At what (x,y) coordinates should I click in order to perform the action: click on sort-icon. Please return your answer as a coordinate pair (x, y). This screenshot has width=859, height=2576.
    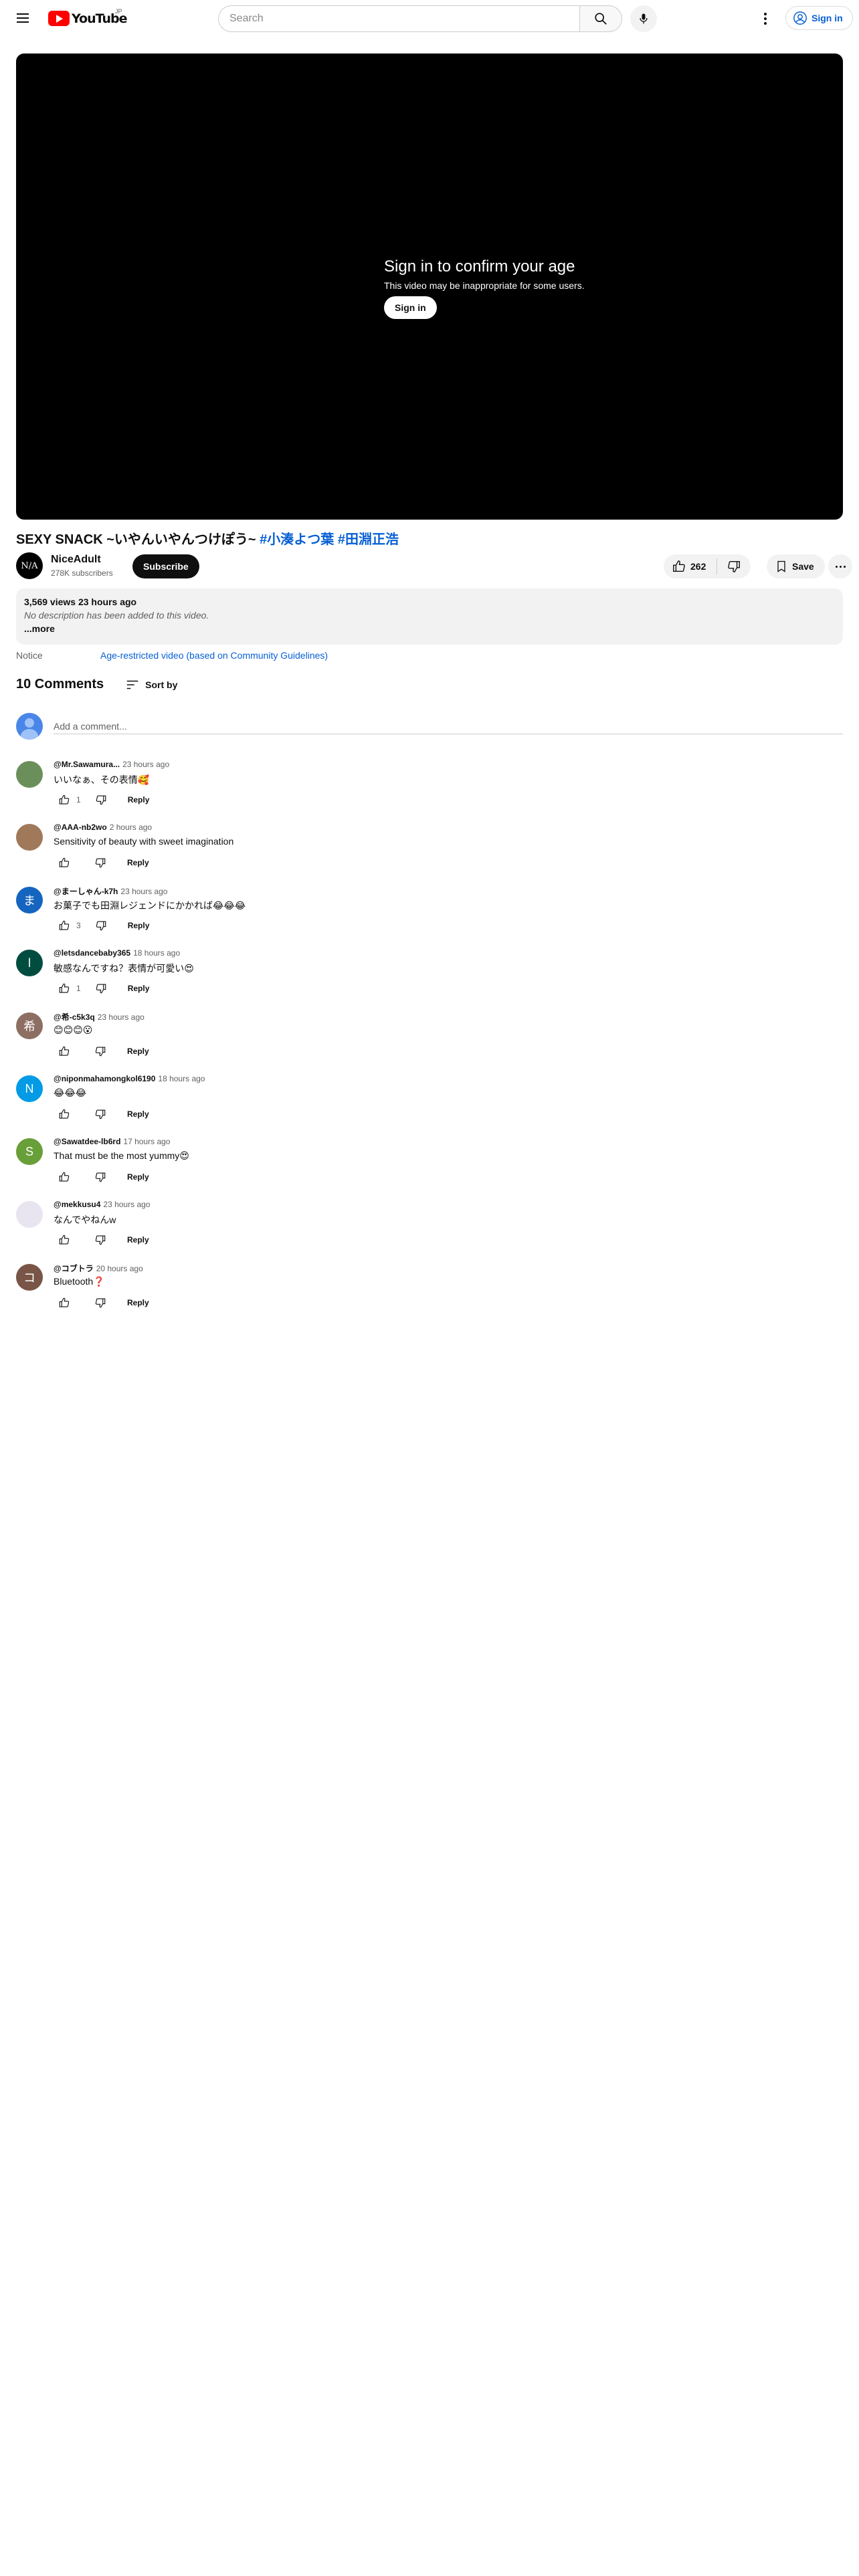
    Looking at the image, I should click on (132, 684).